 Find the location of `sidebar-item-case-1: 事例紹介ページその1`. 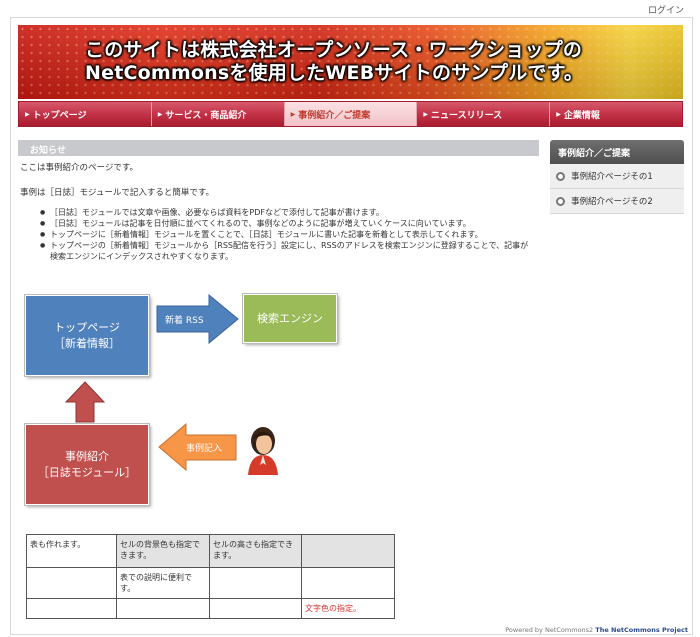

sidebar-item-case-1: 事例紹介ページその1 is located at coordinates (617, 176).